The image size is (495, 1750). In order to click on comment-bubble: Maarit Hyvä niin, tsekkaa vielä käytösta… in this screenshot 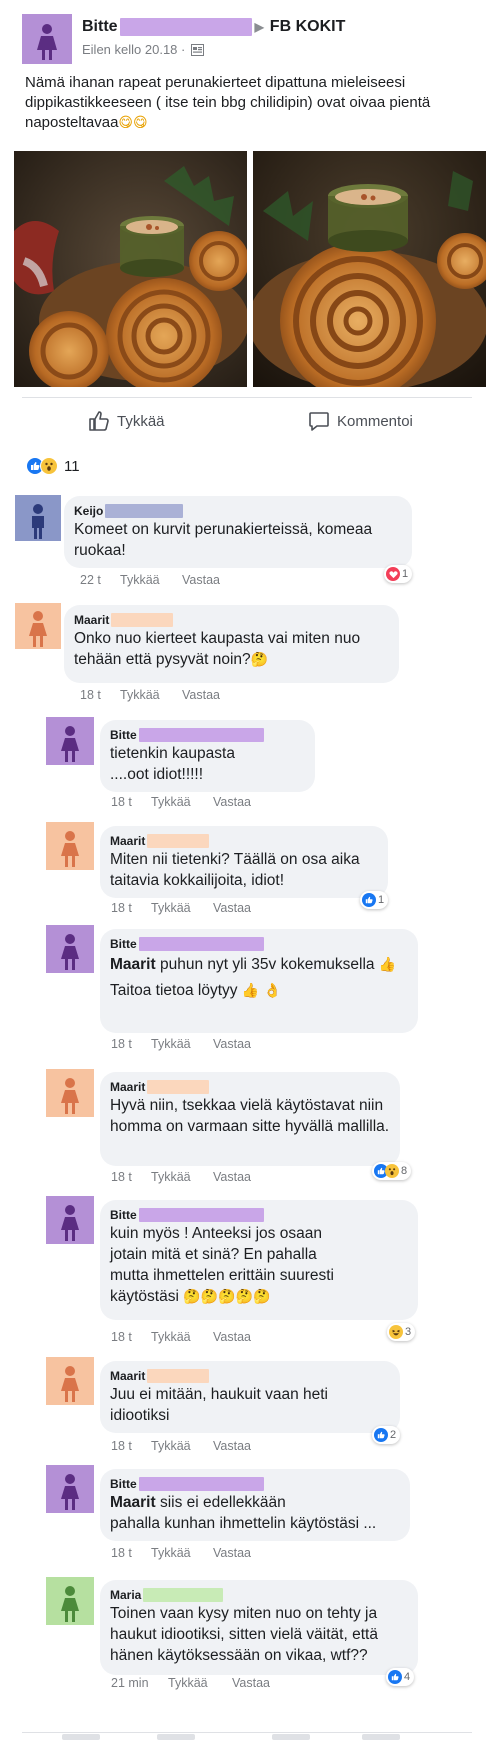, I will do `click(250, 1119)`.